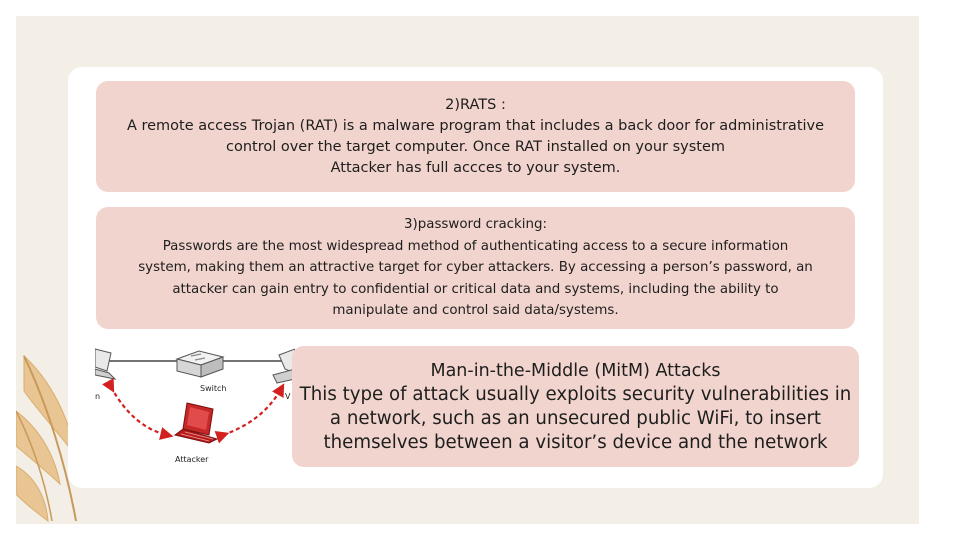  What do you see at coordinates (200, 364) in the screenshot?
I see `network-switch-icon` at bounding box center [200, 364].